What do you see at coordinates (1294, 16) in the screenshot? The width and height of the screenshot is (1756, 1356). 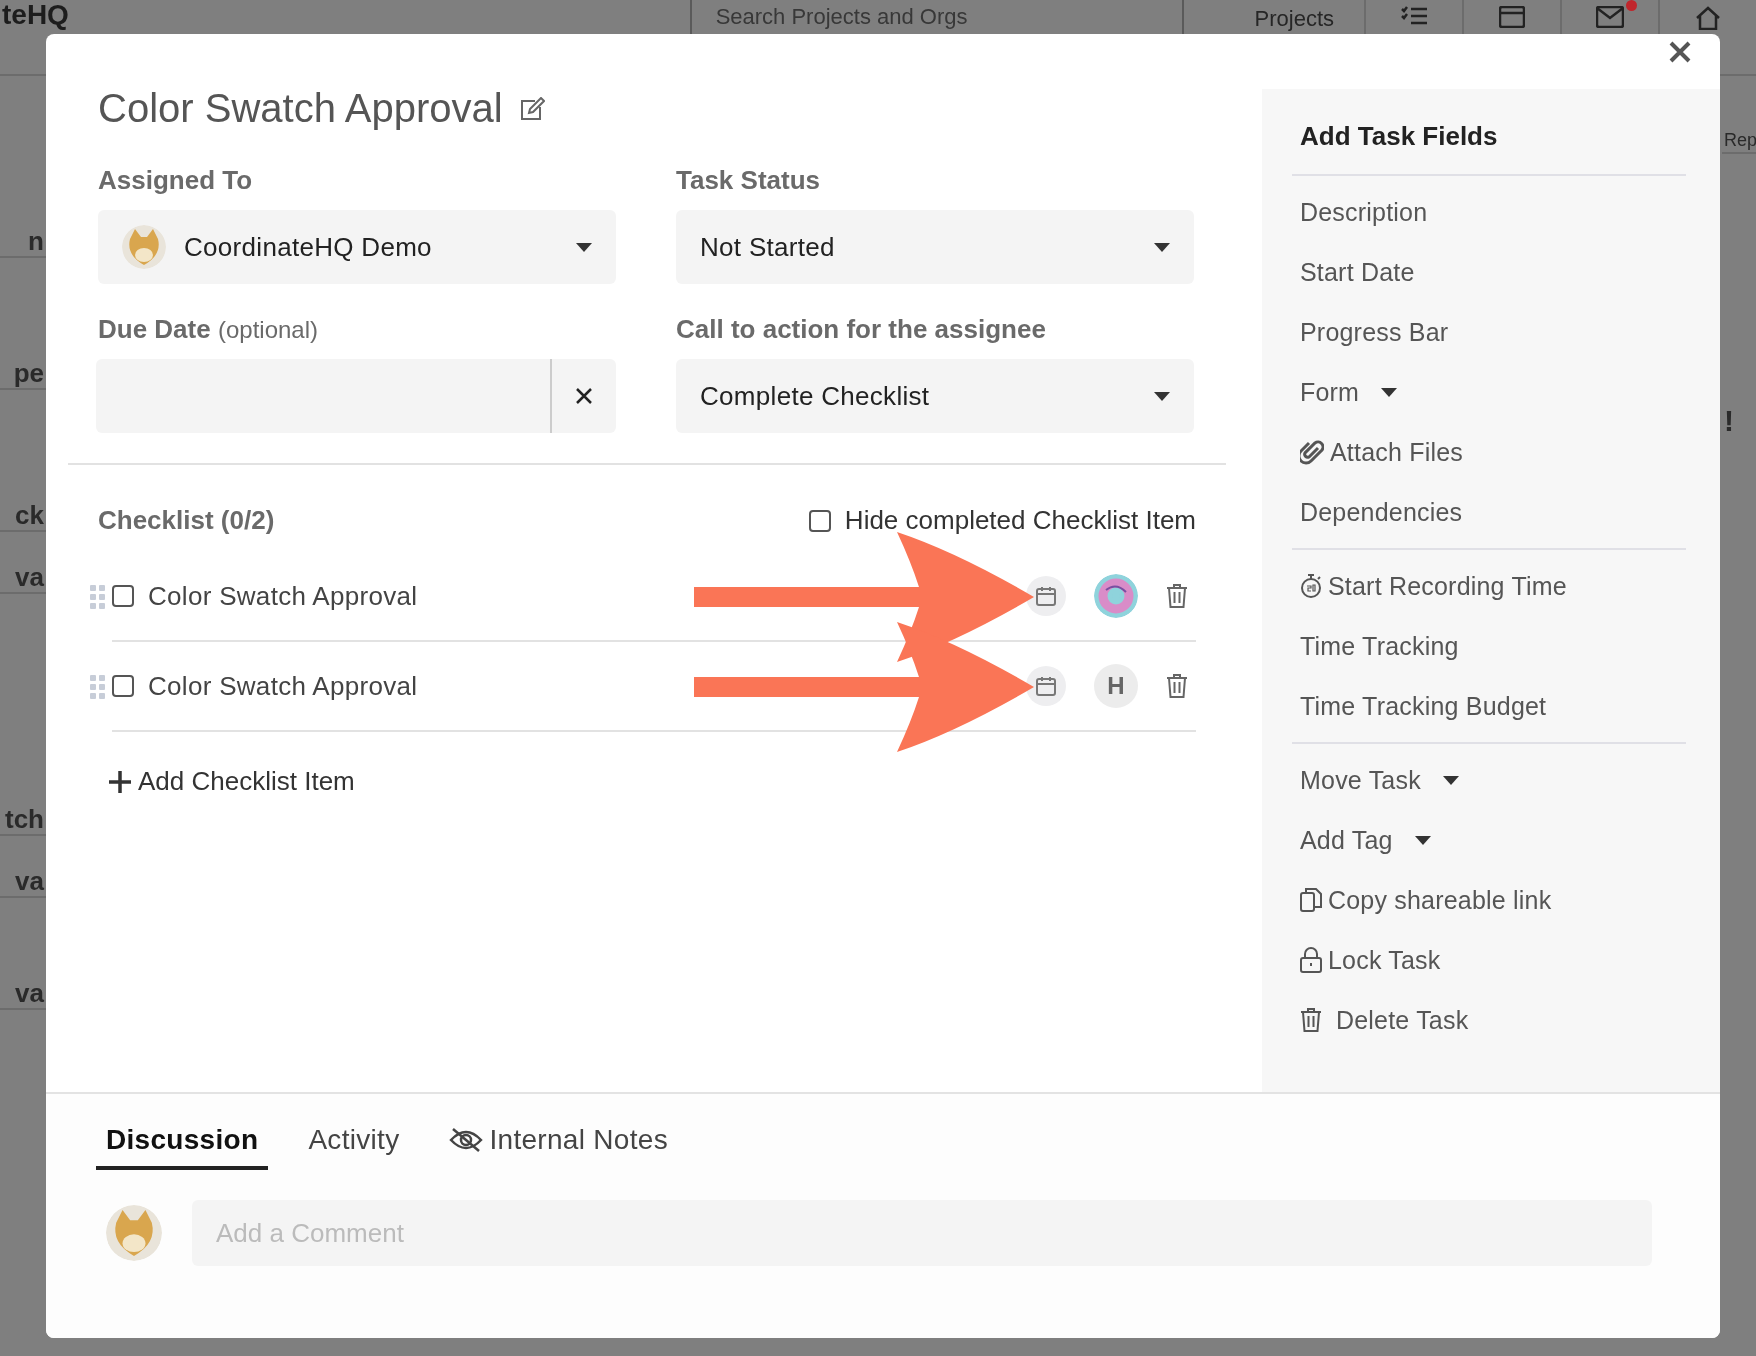 I see `nav-link: Projects` at bounding box center [1294, 16].